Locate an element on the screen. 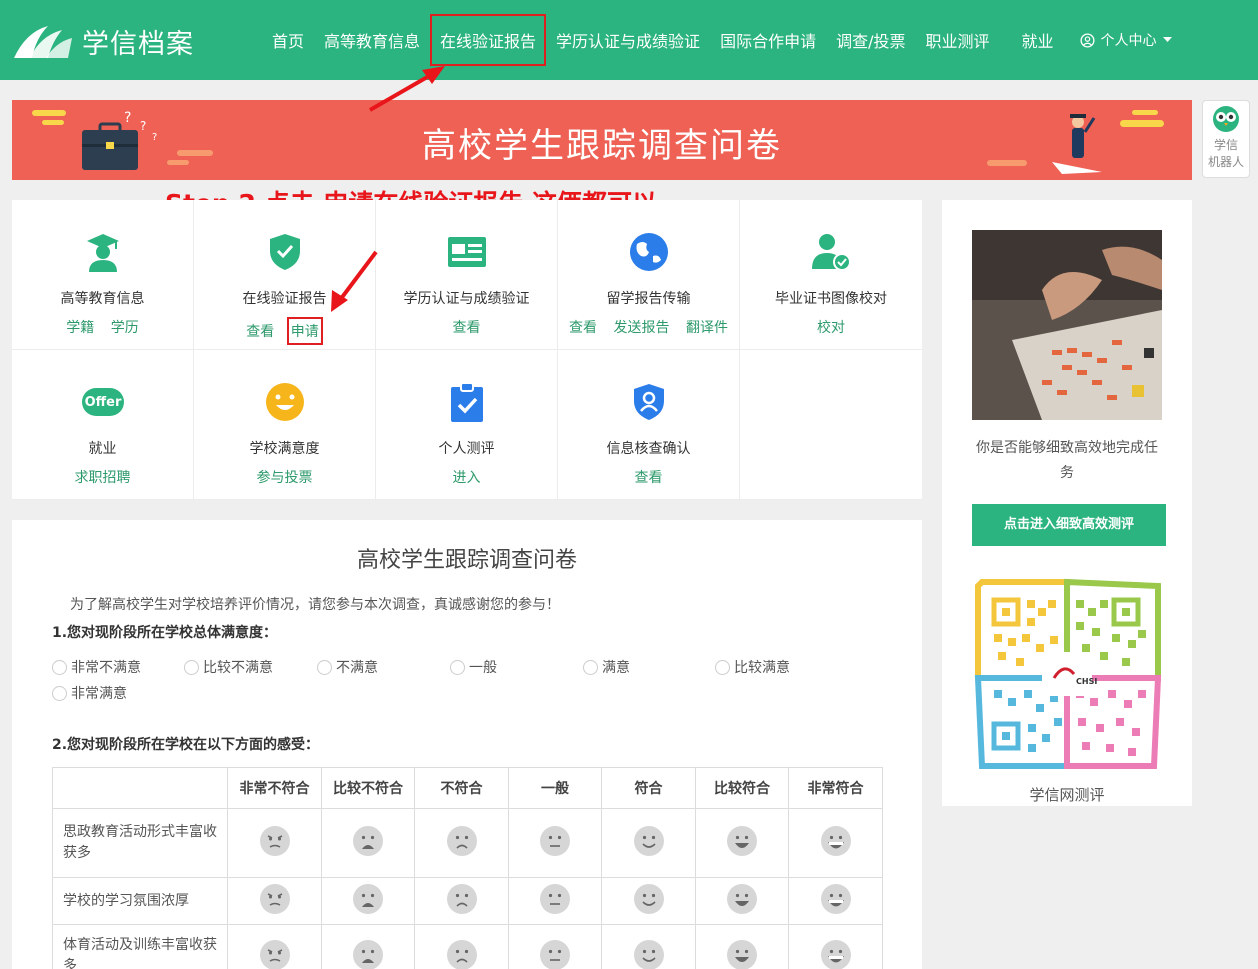  nav-online-verification-report: 在线验证报告 is located at coordinates (488, 40).